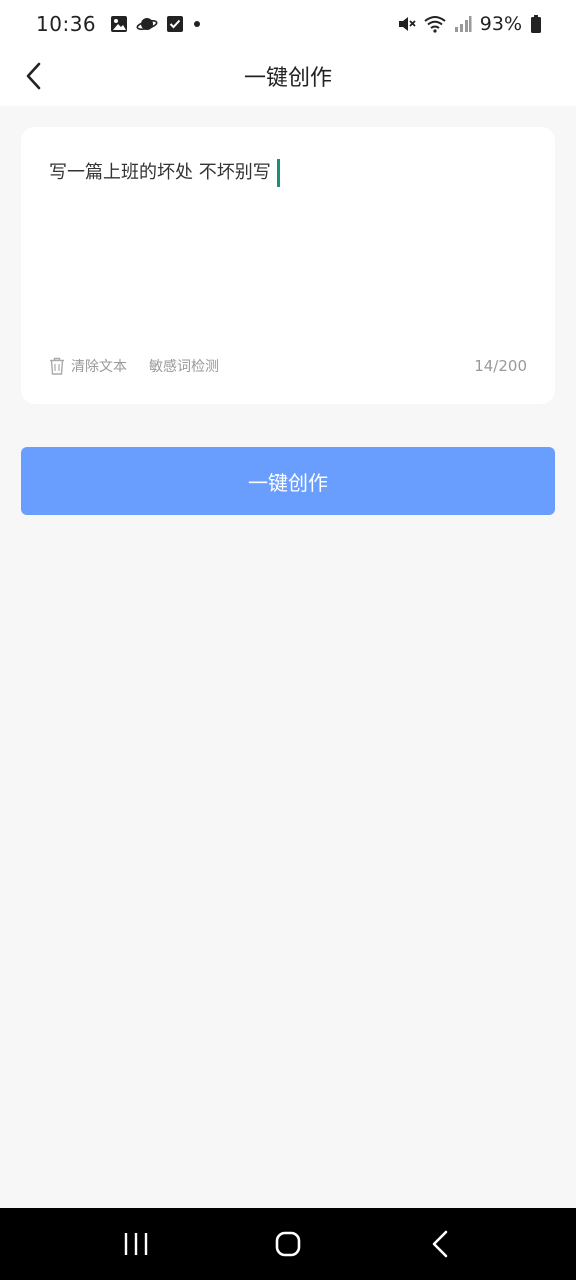  Describe the element at coordinates (184, 366) in the screenshot. I see `sensitive-check-button: 敏感词检测` at that location.